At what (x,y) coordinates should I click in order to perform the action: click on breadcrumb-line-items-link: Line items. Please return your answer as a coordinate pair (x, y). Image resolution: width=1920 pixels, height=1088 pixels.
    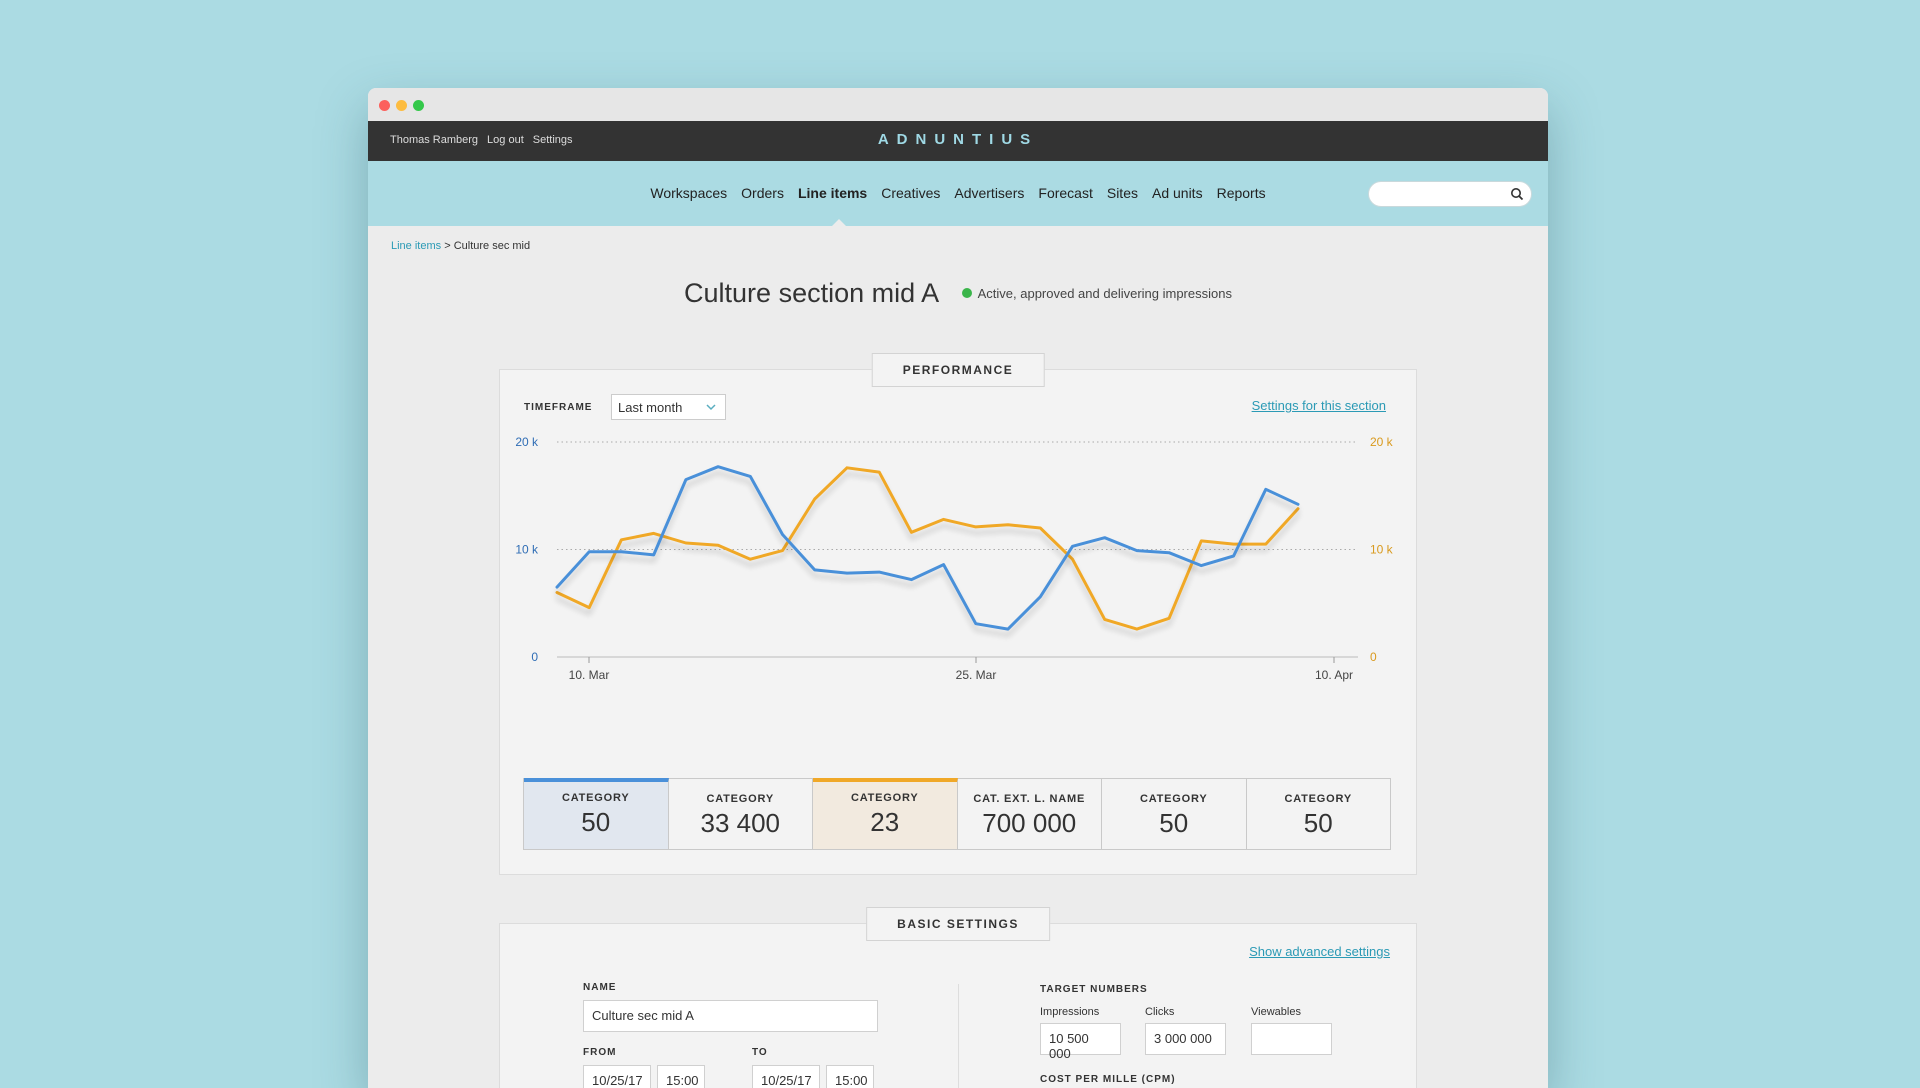
    Looking at the image, I should click on (416, 246).